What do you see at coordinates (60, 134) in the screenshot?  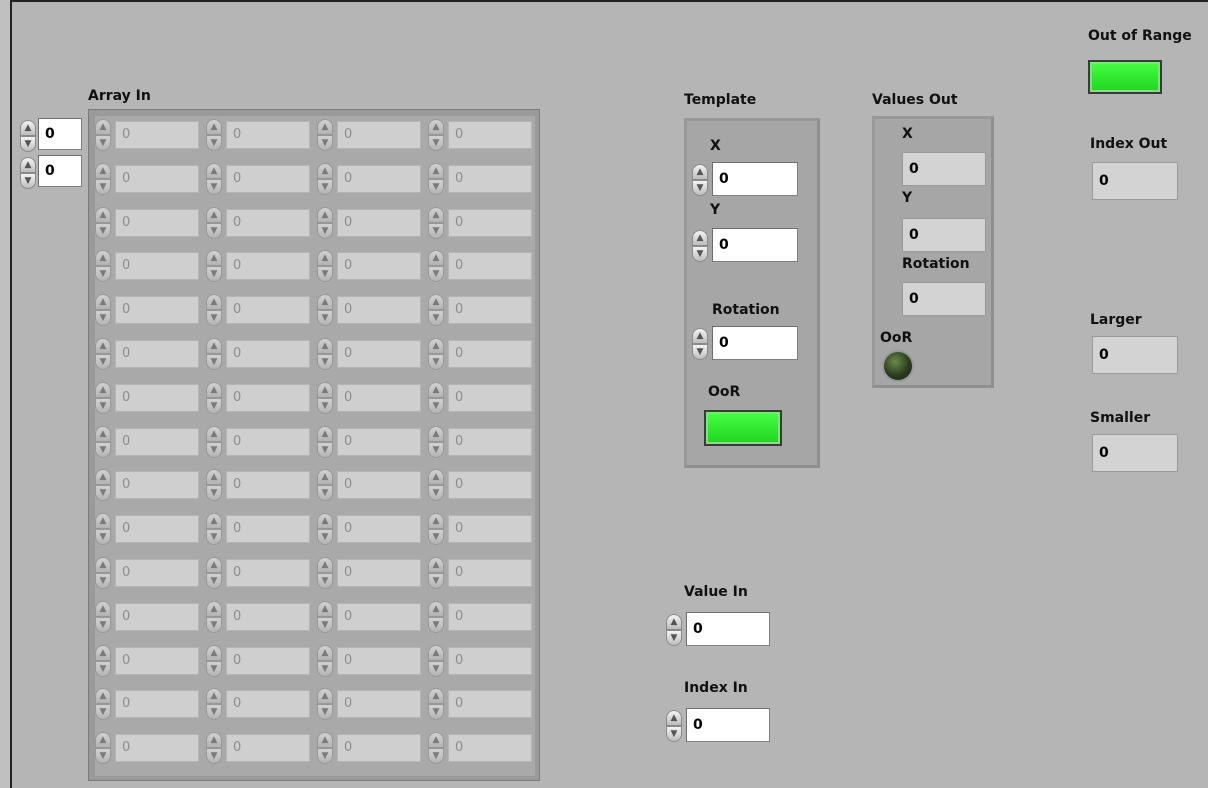 I see `array-index-0-field: 0` at bounding box center [60, 134].